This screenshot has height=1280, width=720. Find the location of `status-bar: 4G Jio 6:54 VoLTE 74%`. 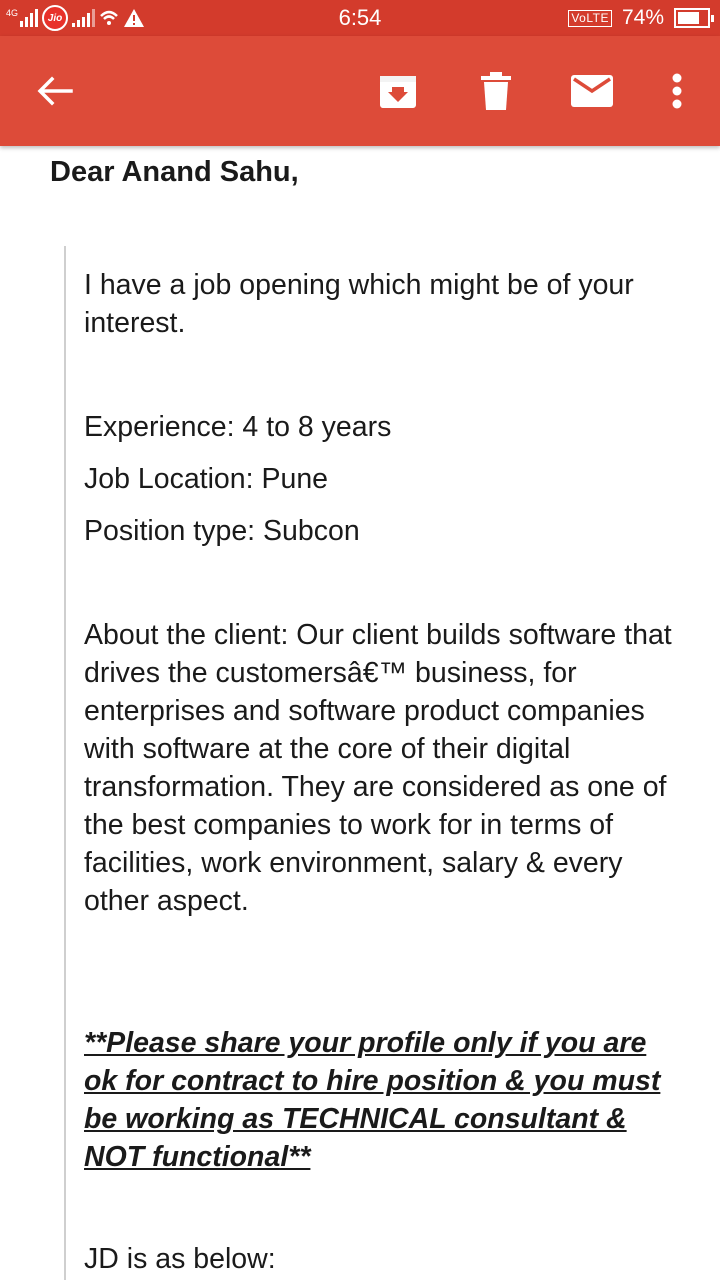

status-bar: 4G Jio 6:54 VoLTE 74% is located at coordinates (360, 18).